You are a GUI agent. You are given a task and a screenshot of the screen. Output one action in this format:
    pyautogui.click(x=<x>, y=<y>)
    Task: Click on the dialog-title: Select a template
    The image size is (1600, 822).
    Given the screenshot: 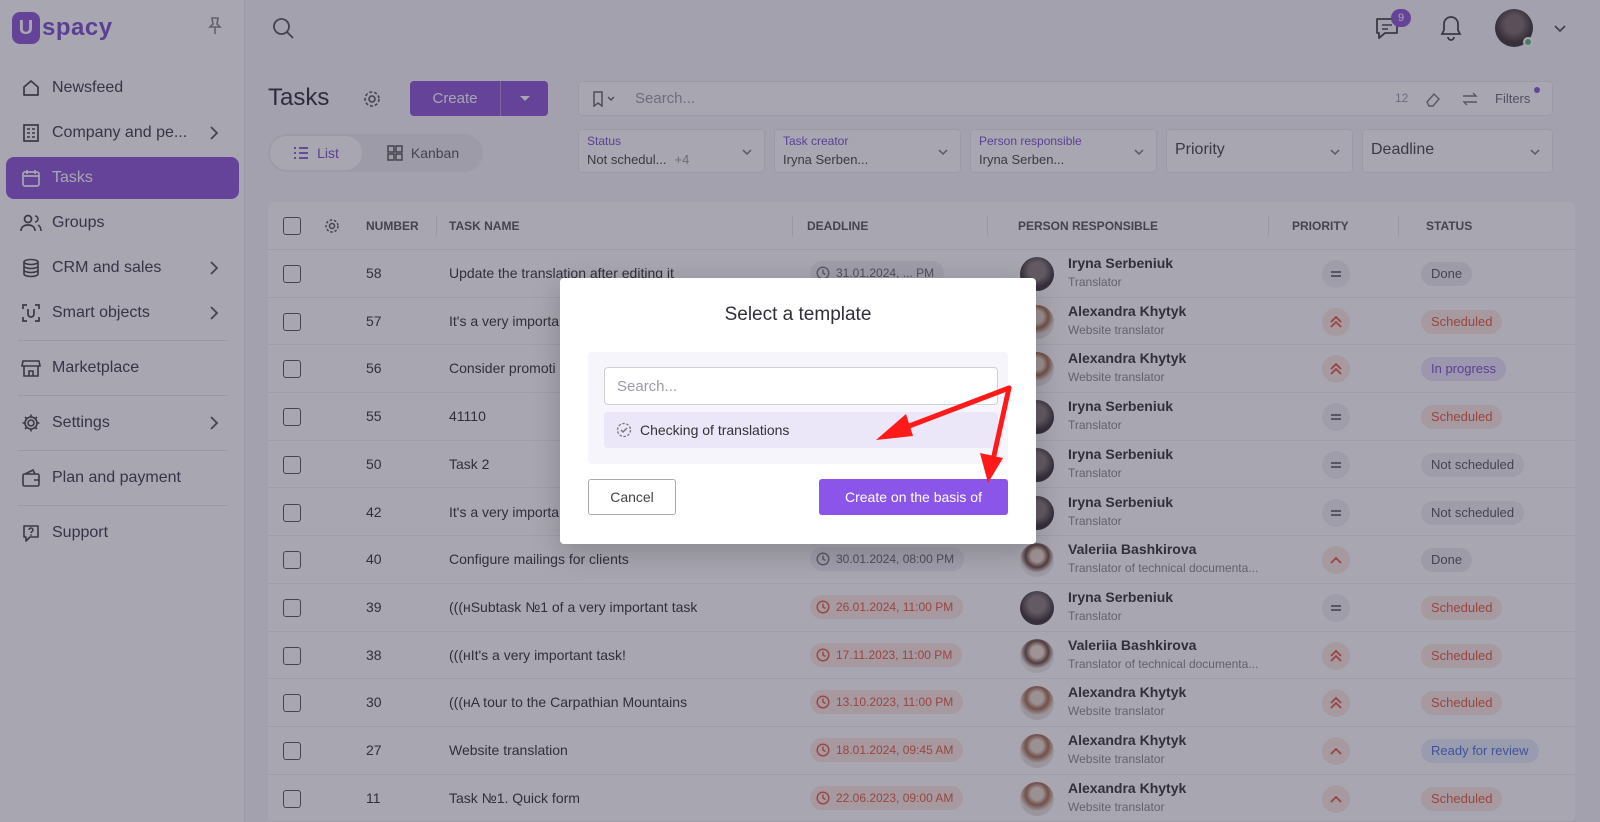 What is the action you would take?
    pyautogui.click(x=798, y=314)
    